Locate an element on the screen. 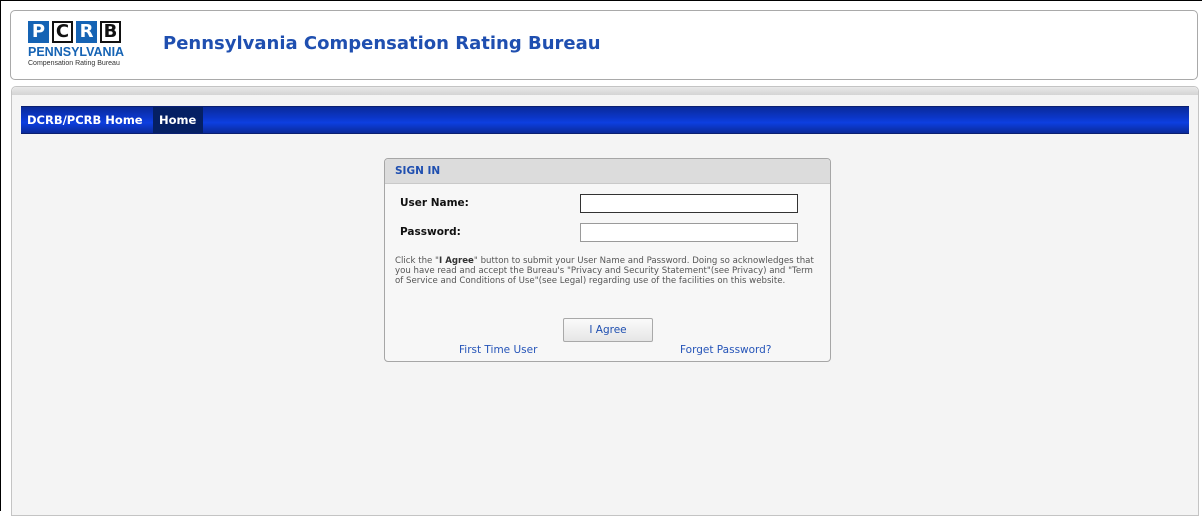  notice-bold: I Agree is located at coordinates (456, 261).